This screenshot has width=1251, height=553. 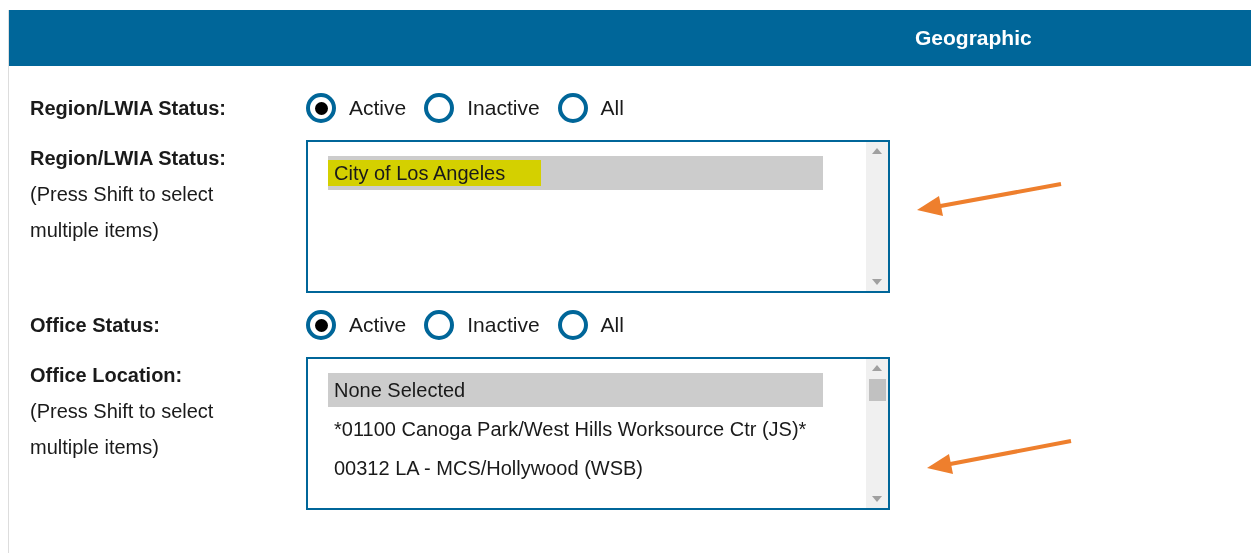 What do you see at coordinates (575, 390) in the screenshot?
I see `list-option: None Selected` at bounding box center [575, 390].